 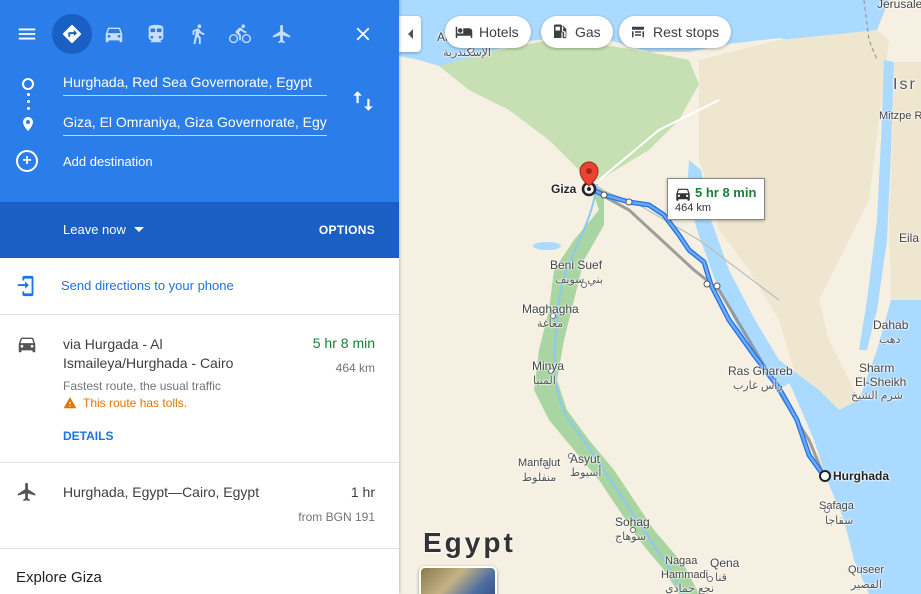 I want to click on mode-cycling-button, so click(x=240, y=34).